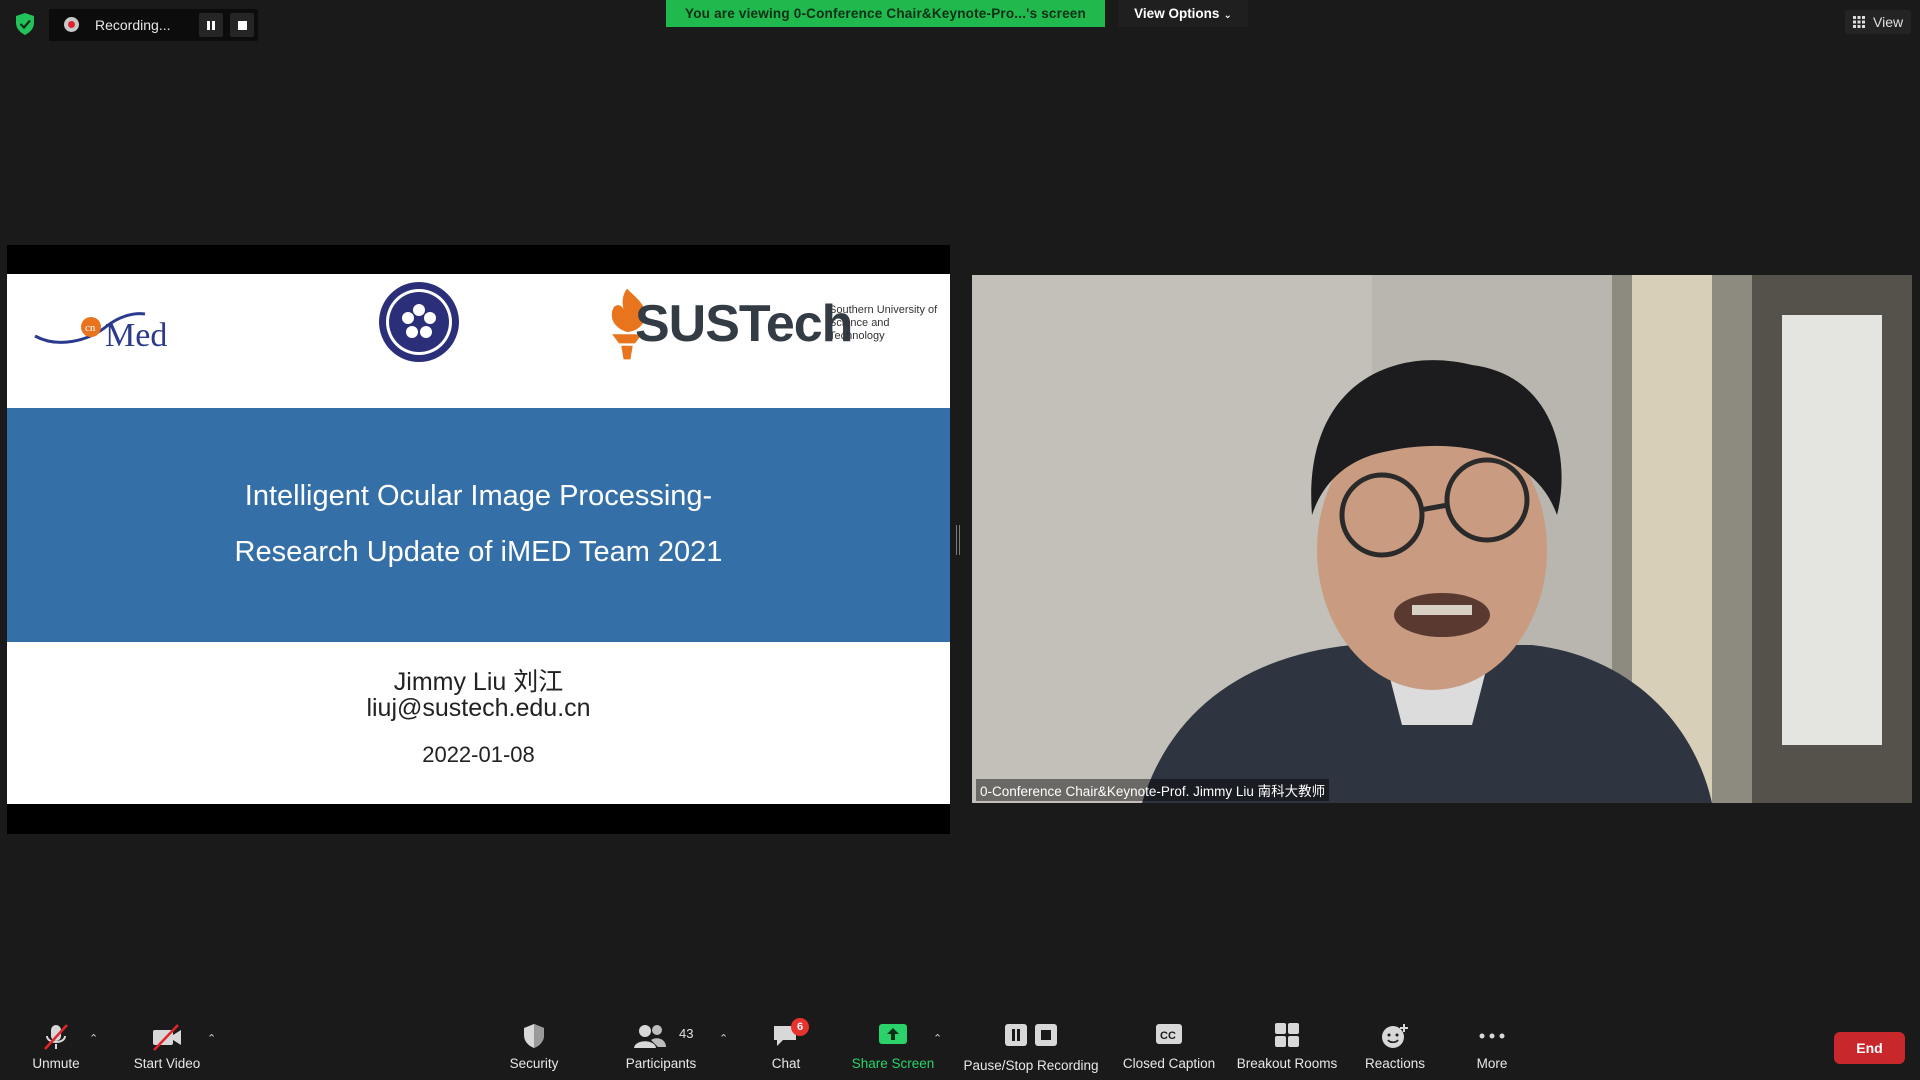 This screenshot has width=1920, height=1080. What do you see at coordinates (800, 1027) in the screenshot?
I see `chat-unread-badge: 6` at bounding box center [800, 1027].